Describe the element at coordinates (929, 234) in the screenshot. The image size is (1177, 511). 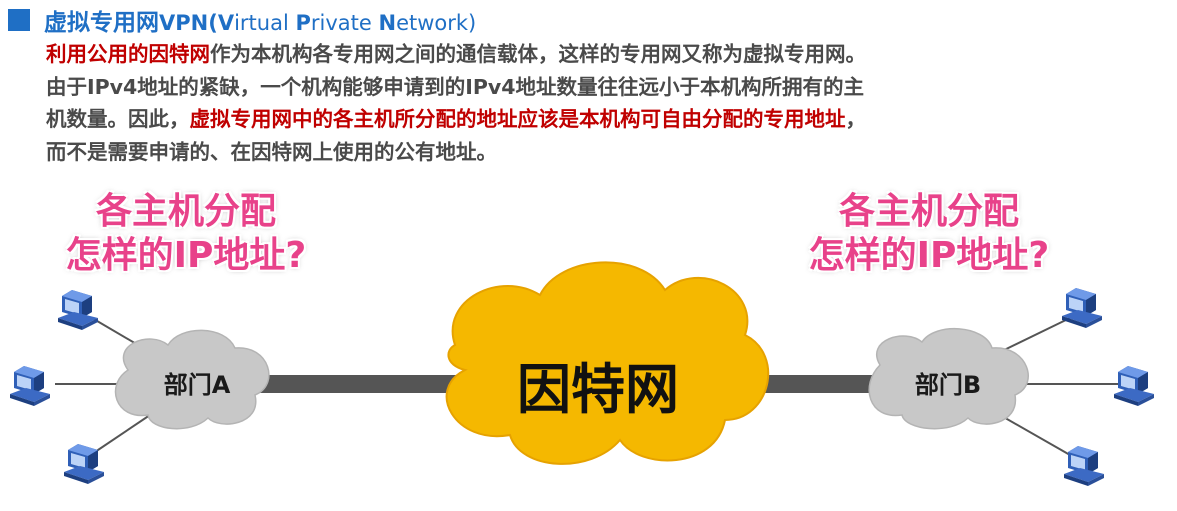
I see `question-right: 各主机分配 怎样的IP地址?` at that location.